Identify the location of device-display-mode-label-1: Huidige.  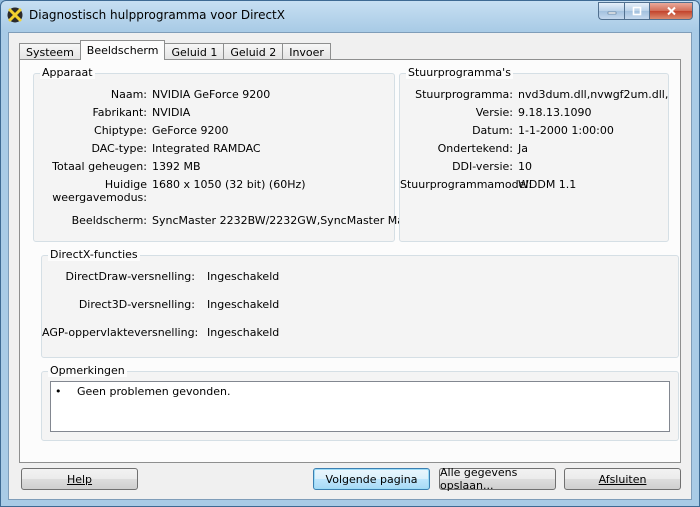
(125, 184).